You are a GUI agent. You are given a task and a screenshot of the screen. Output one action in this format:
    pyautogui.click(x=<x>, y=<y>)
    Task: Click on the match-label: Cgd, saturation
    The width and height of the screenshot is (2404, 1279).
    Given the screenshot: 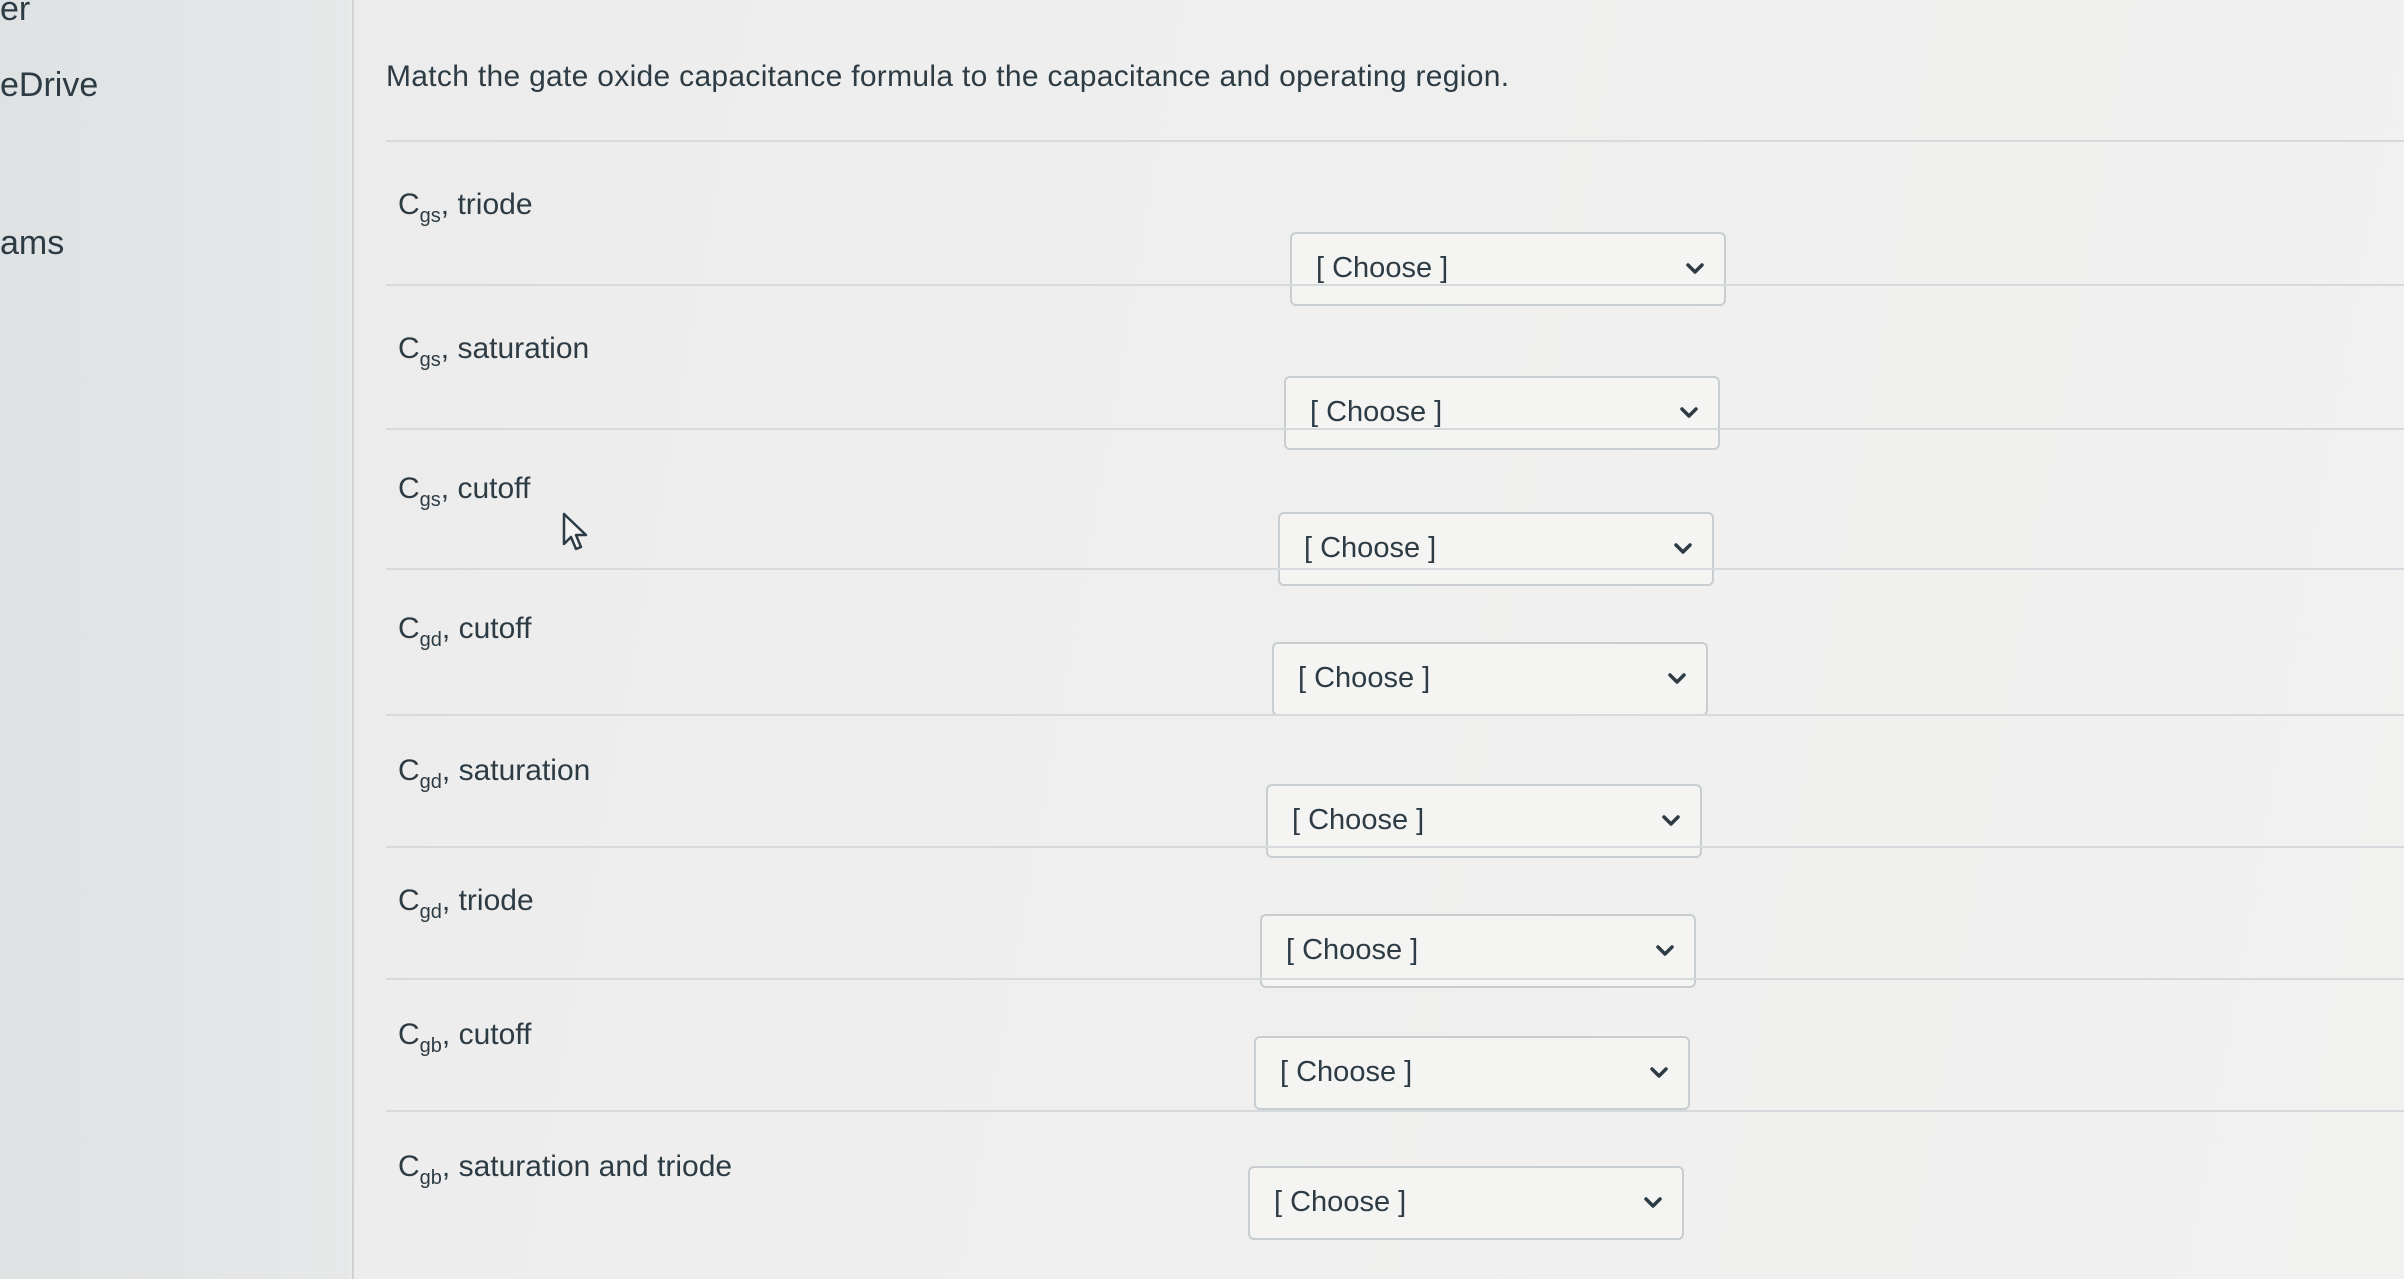 What is the action you would take?
    pyautogui.click(x=494, y=773)
    